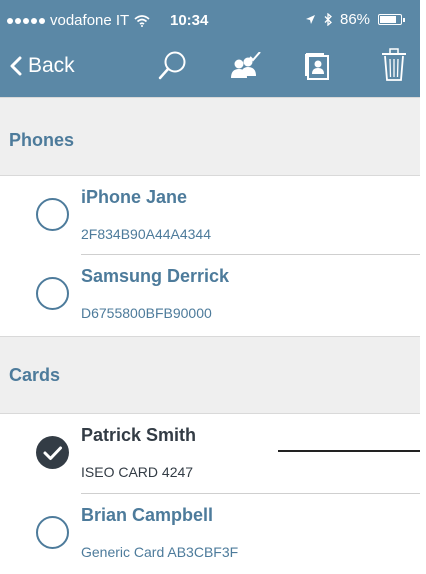 The image size is (426, 574). What do you see at coordinates (210, 19) in the screenshot?
I see `status-bar: vodafone IT 10:34 86%` at bounding box center [210, 19].